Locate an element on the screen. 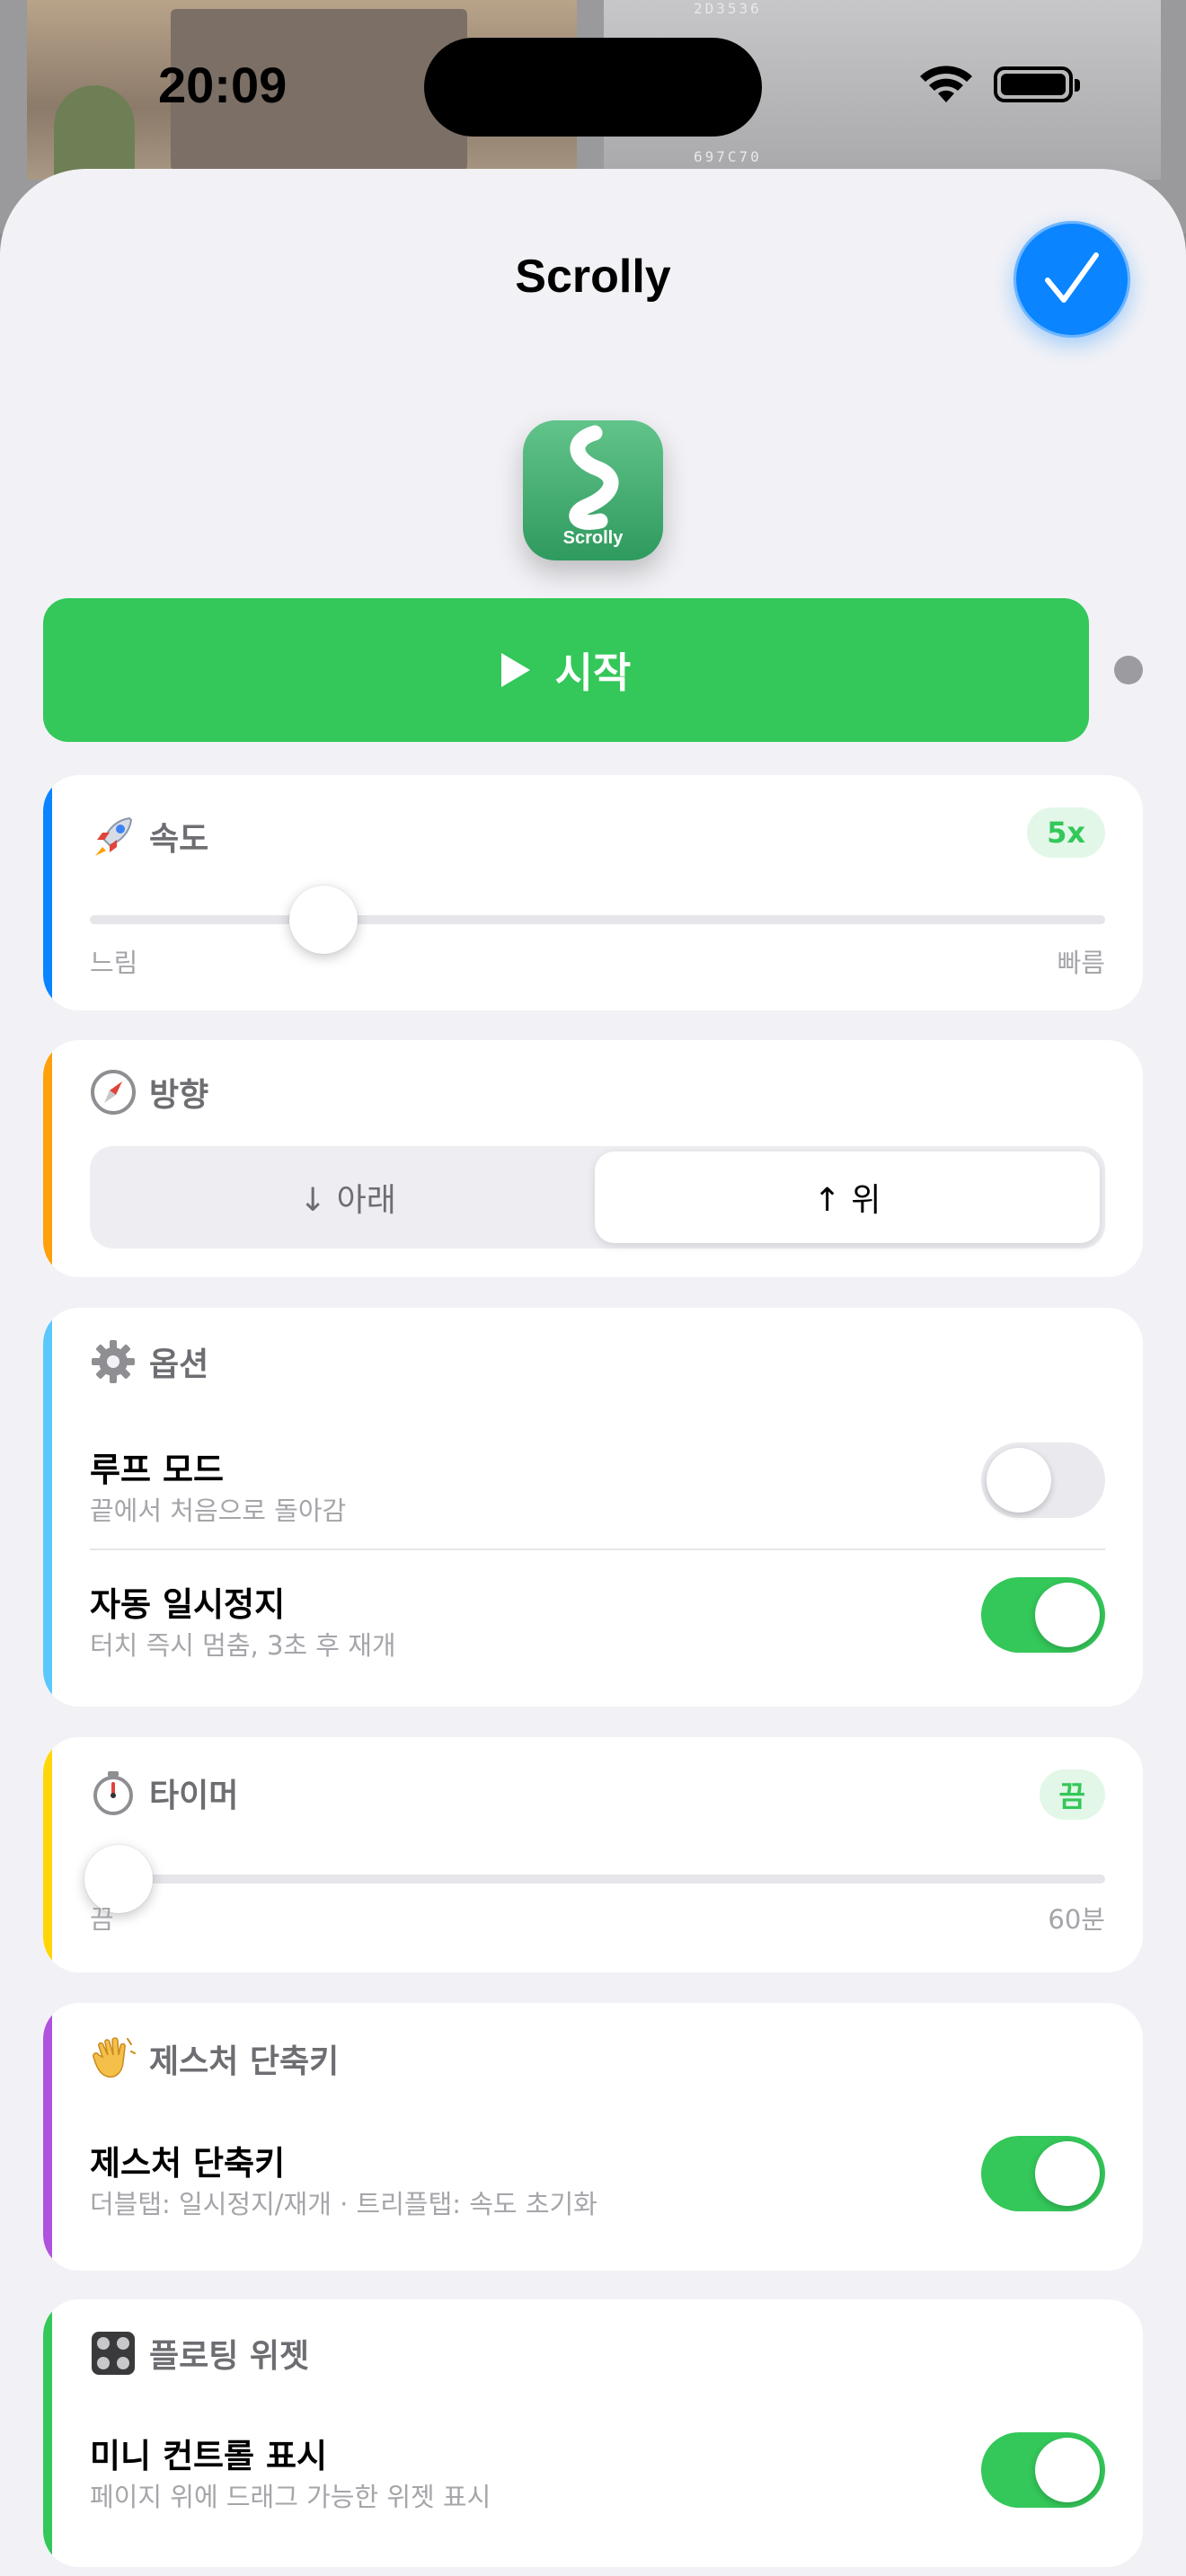  compass-icon is located at coordinates (113, 1092).